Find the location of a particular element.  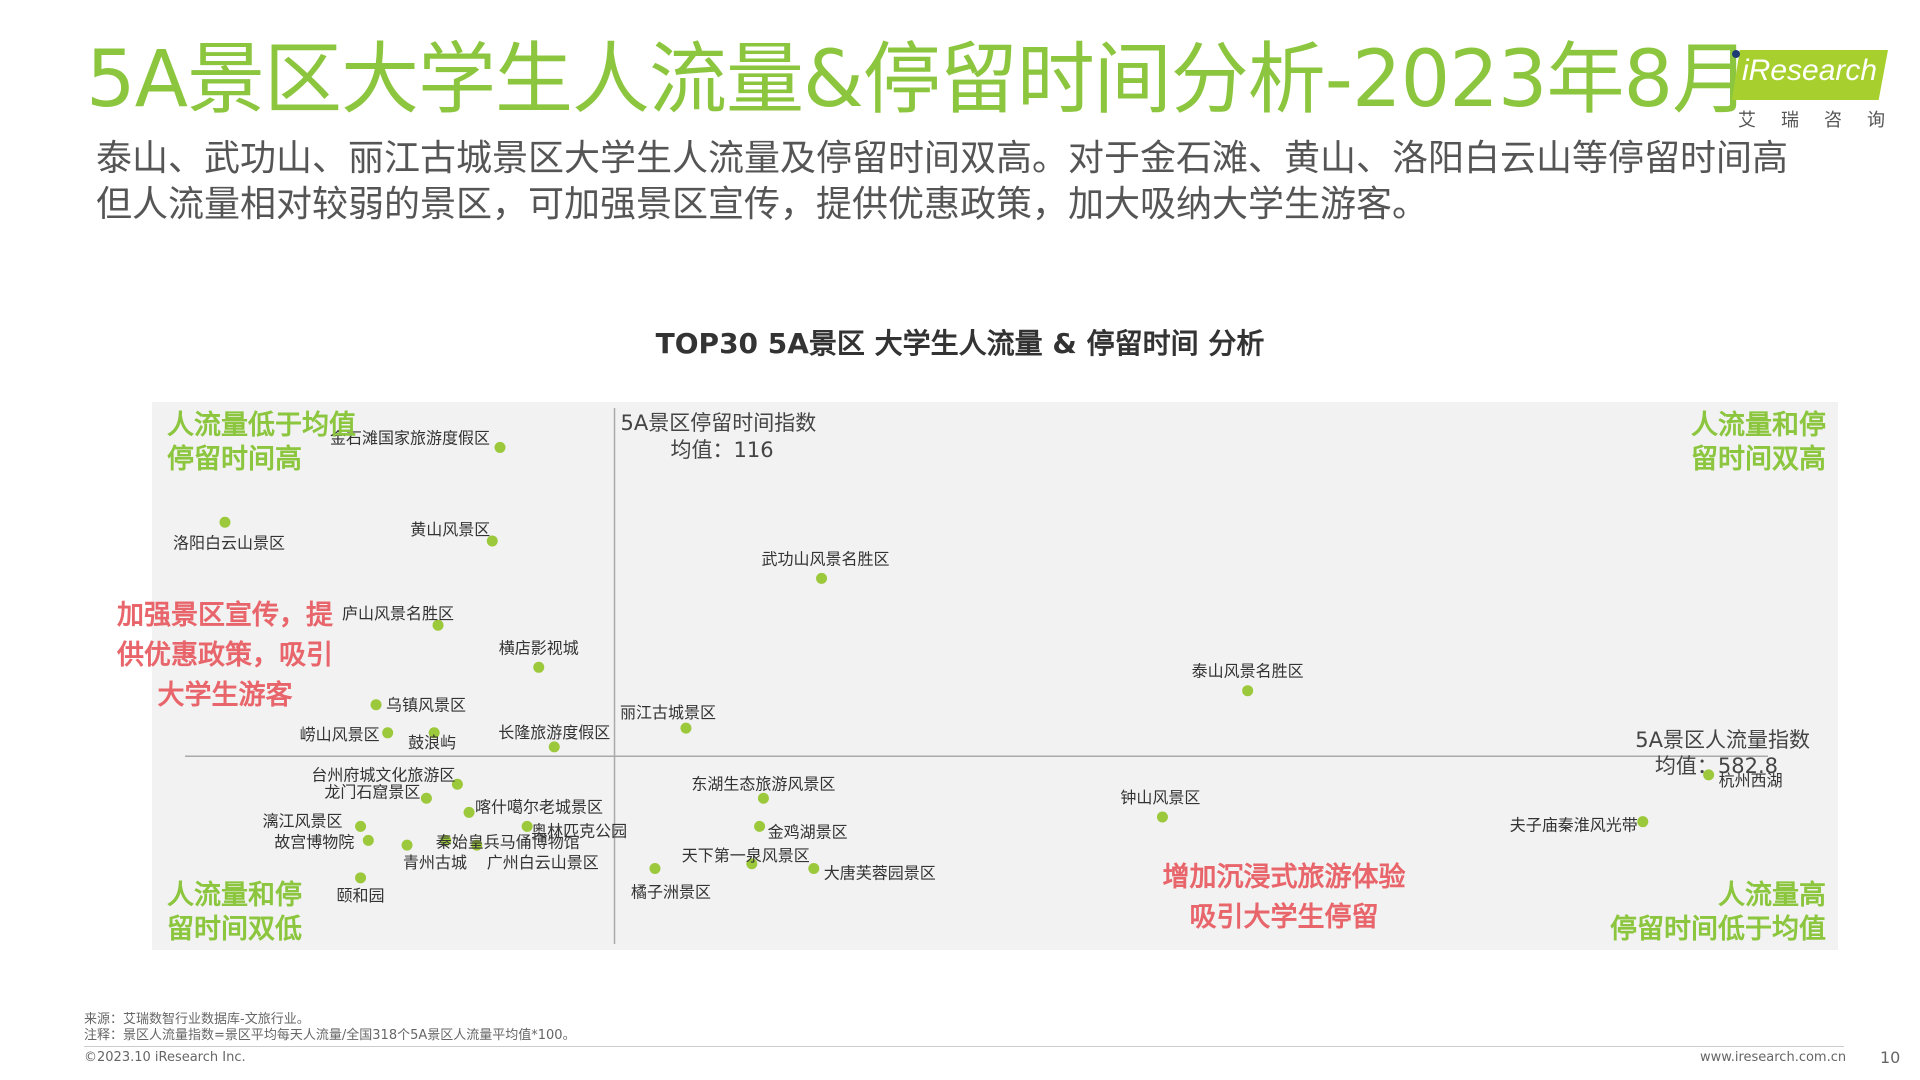

callout-promote: 供优惠政策，吸引 is located at coordinates (224, 655).